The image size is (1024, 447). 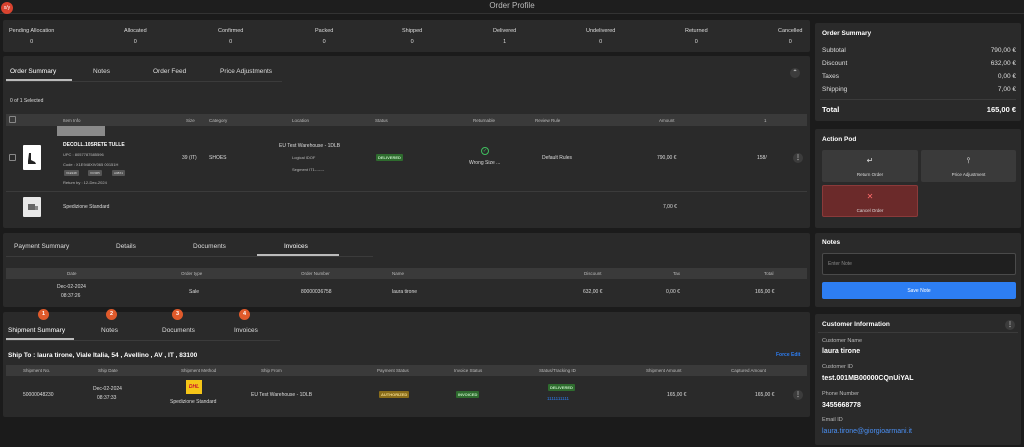 What do you see at coordinates (798, 395) in the screenshot?
I see `shipment-more-icon: ⋮` at bounding box center [798, 395].